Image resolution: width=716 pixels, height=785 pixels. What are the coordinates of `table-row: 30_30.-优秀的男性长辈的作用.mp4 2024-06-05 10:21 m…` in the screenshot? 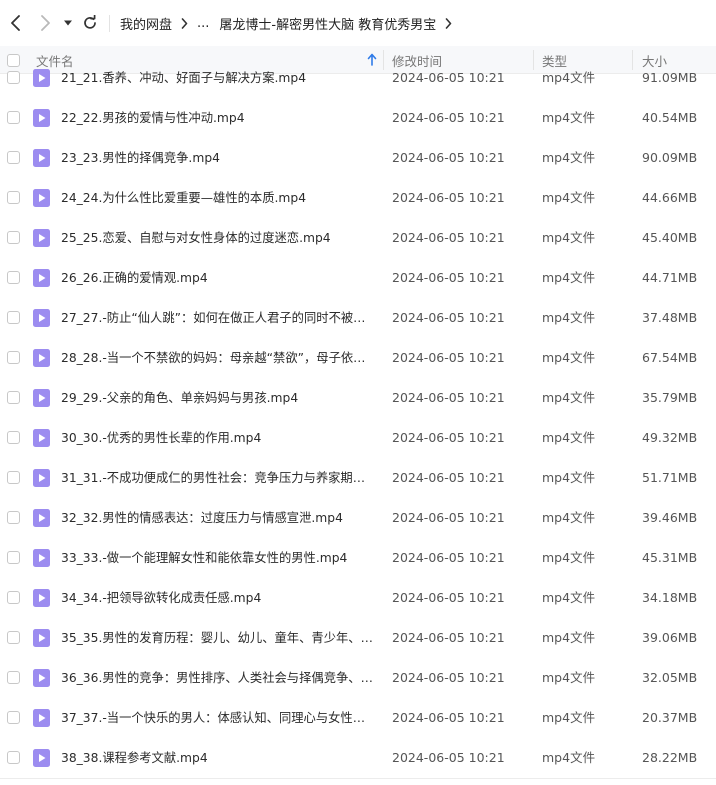 It's located at (358, 438).